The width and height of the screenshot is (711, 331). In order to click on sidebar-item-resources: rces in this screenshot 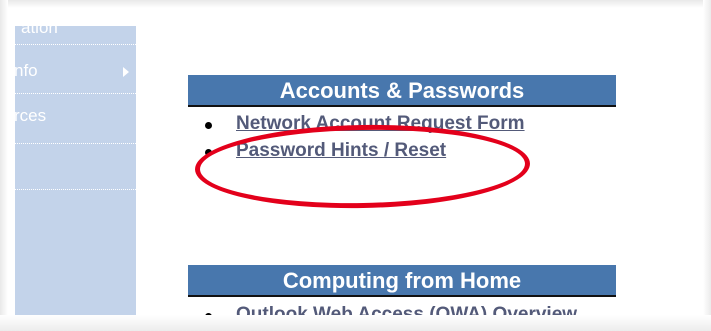, I will do `click(75, 116)`.